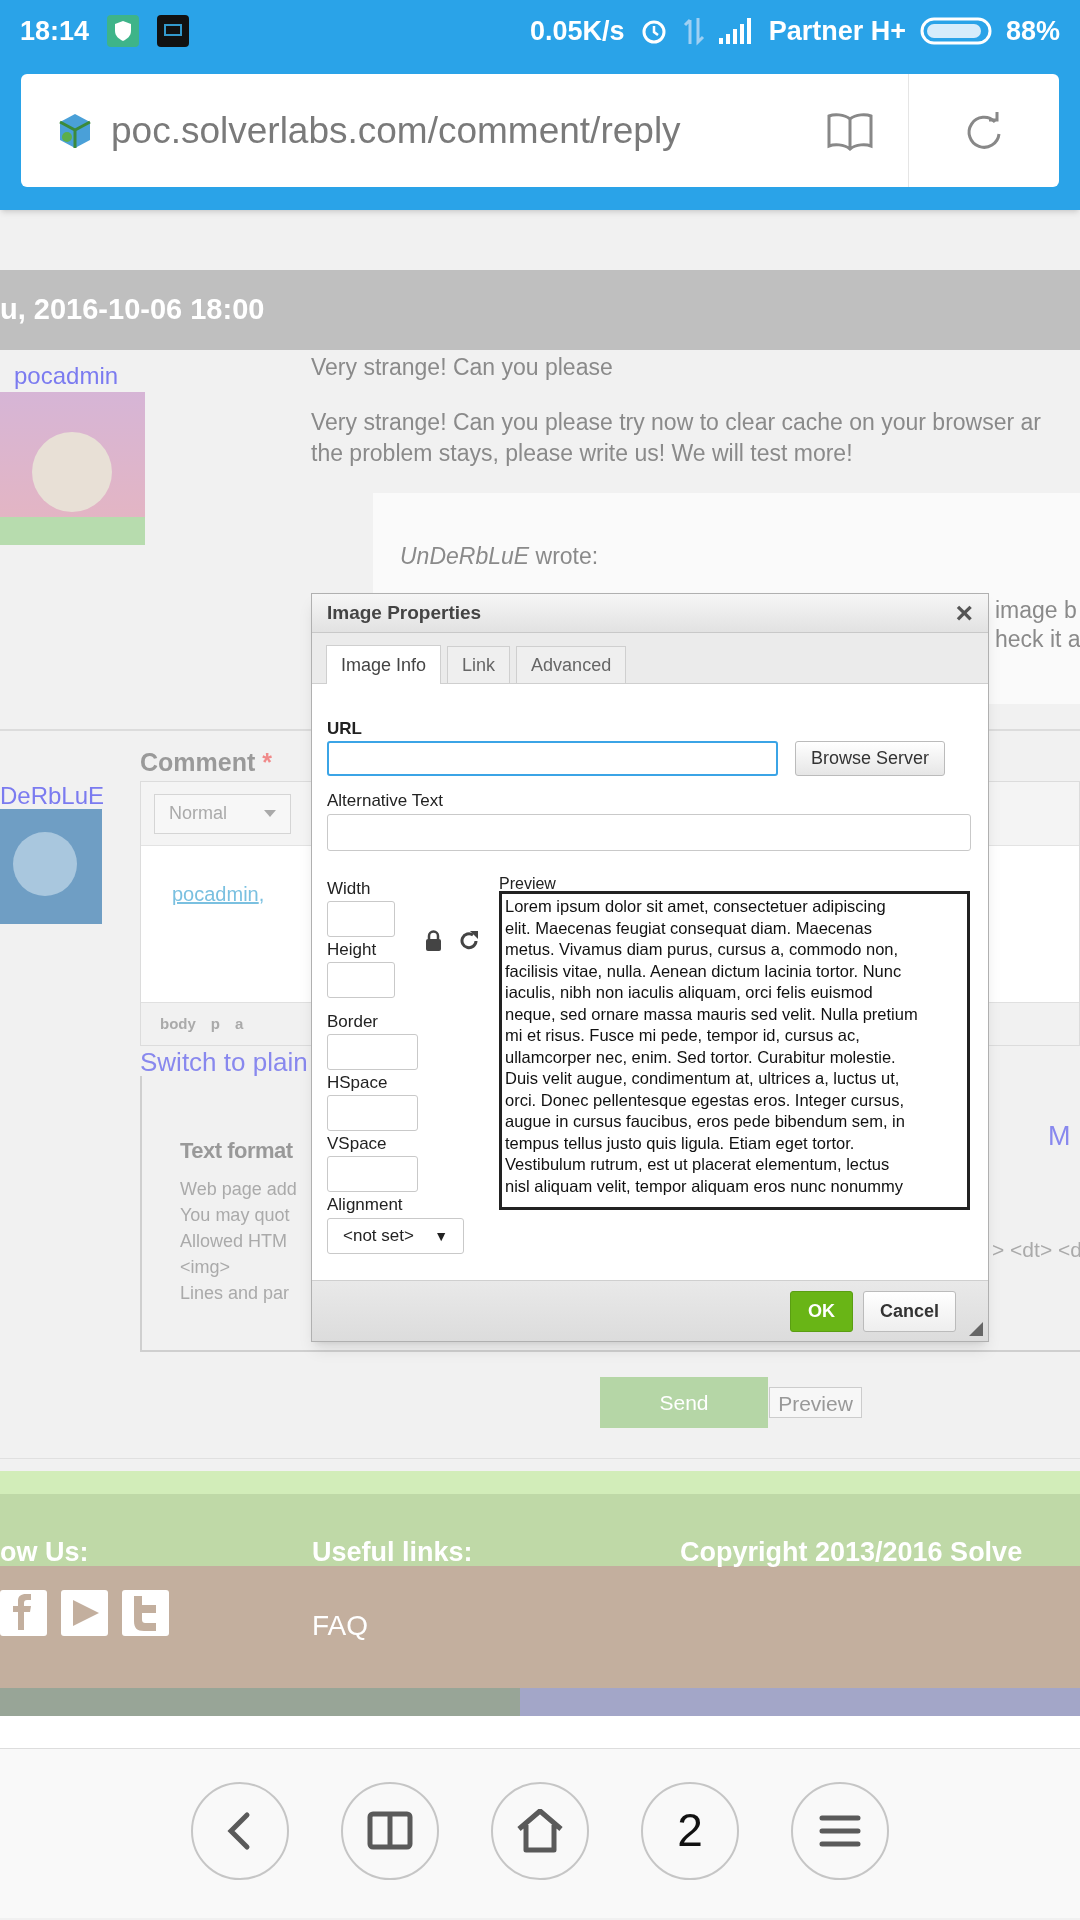 The height and width of the screenshot is (1920, 1080). I want to click on footer-heading: ow Us:, so click(44, 1552).